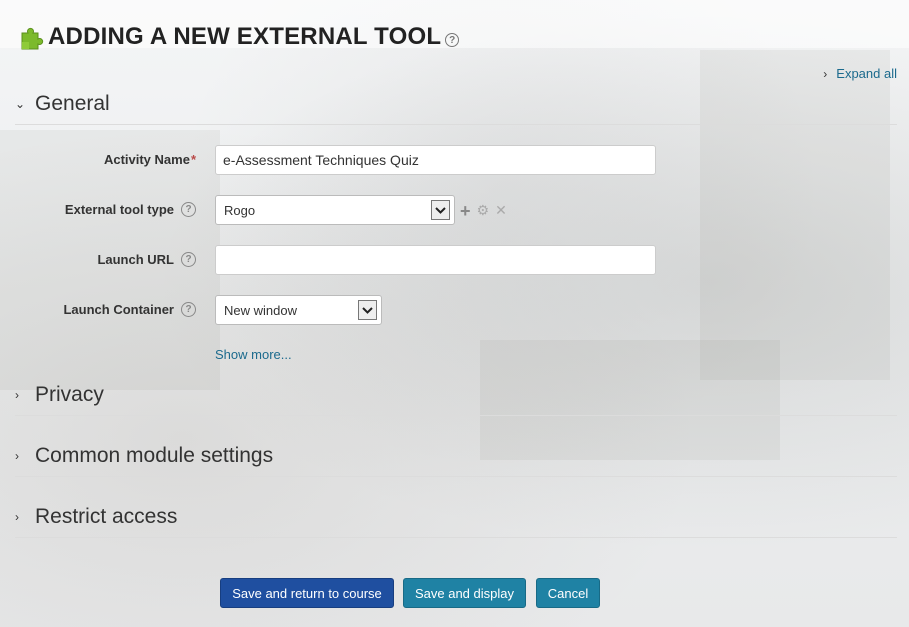  I want to click on section-common-module-settings: › Common module settings, so click(456, 459).